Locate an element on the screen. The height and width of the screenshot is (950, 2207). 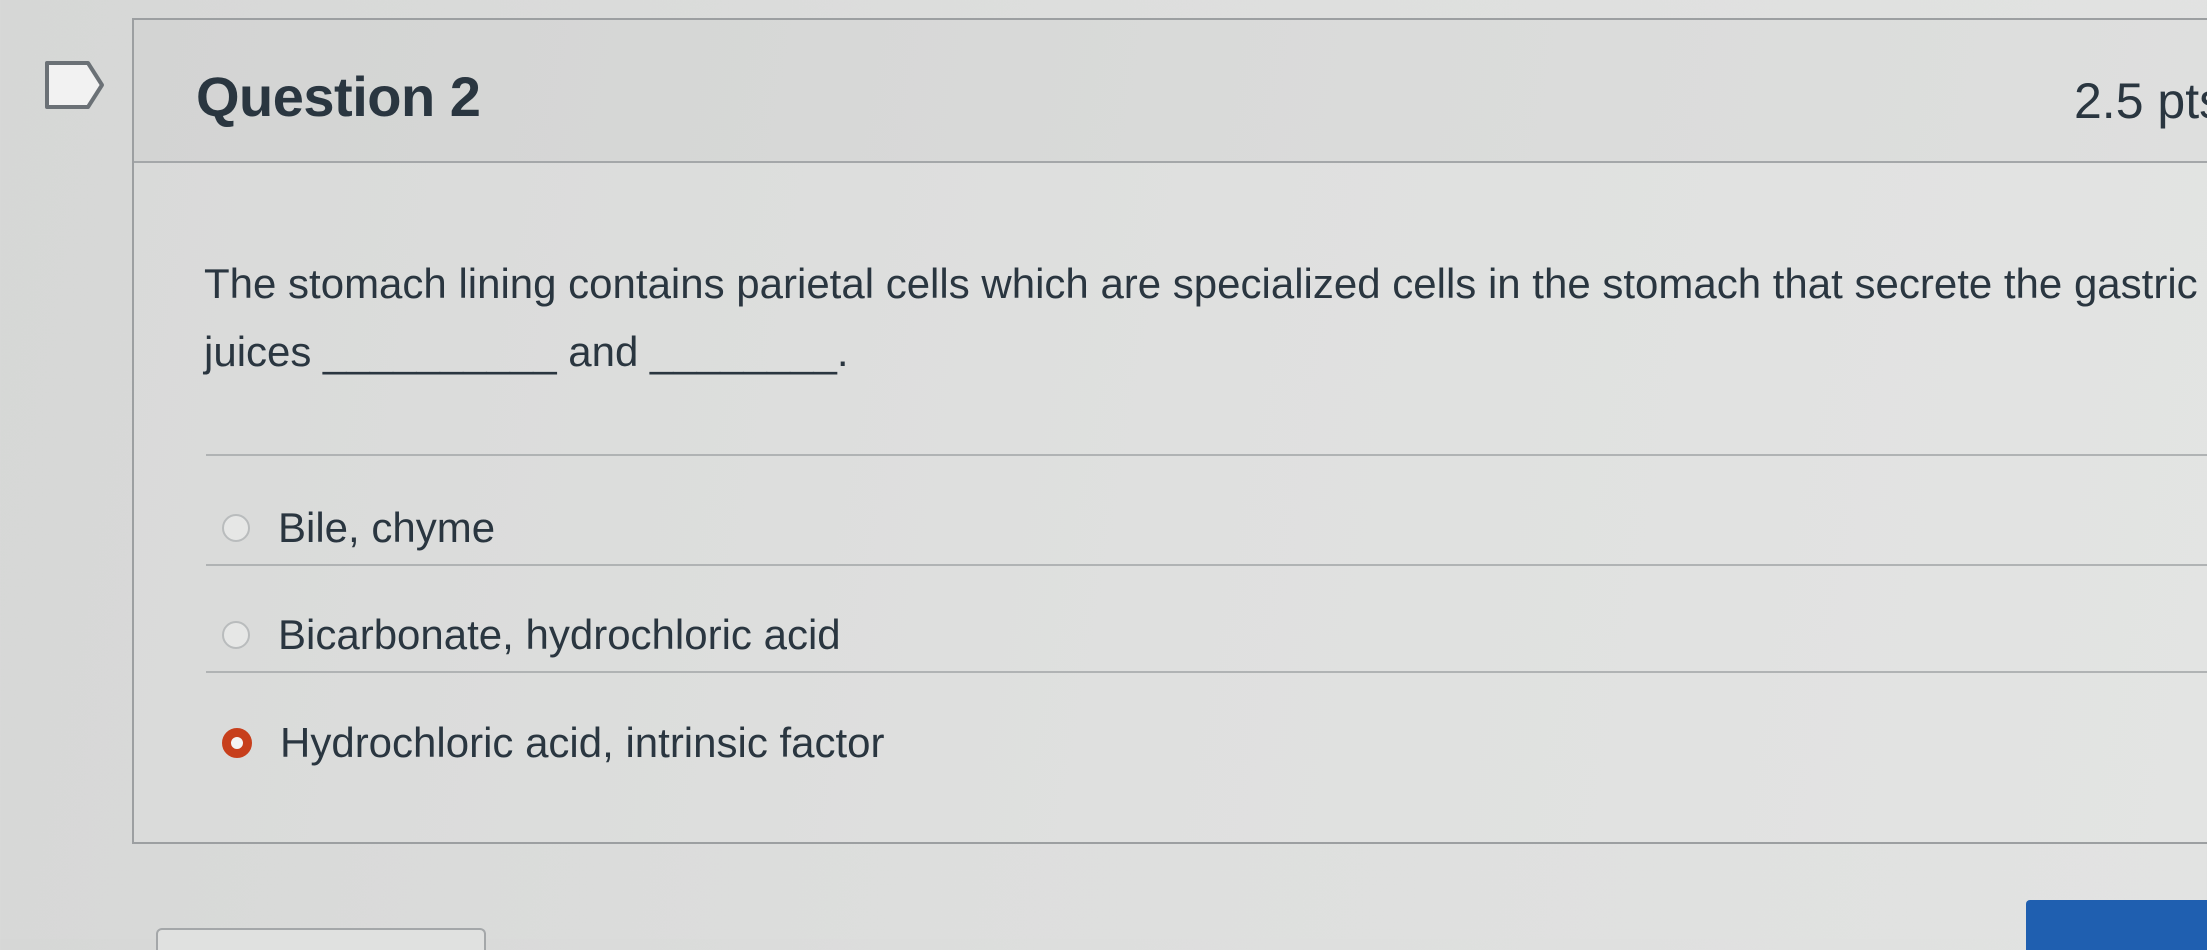
flag-question-icon is located at coordinates (75, 85).